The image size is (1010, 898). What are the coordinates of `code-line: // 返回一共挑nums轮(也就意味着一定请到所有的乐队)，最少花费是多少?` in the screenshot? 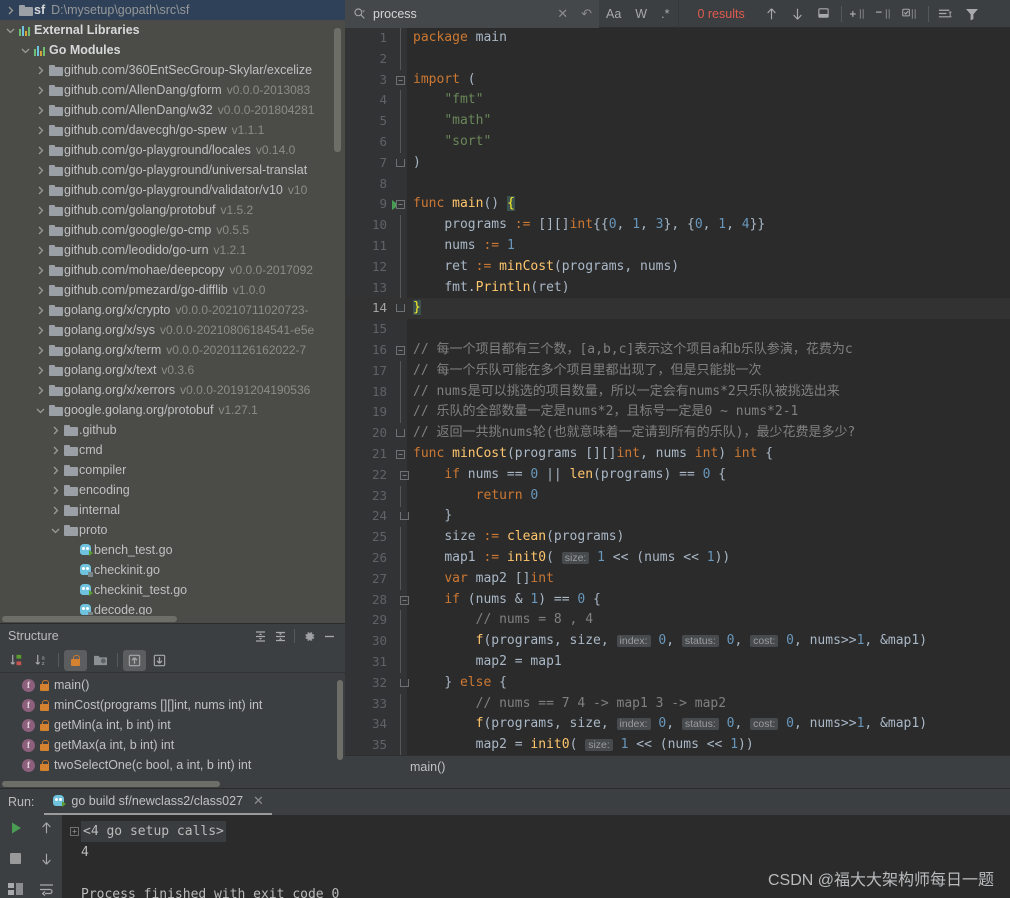 It's located at (708, 433).